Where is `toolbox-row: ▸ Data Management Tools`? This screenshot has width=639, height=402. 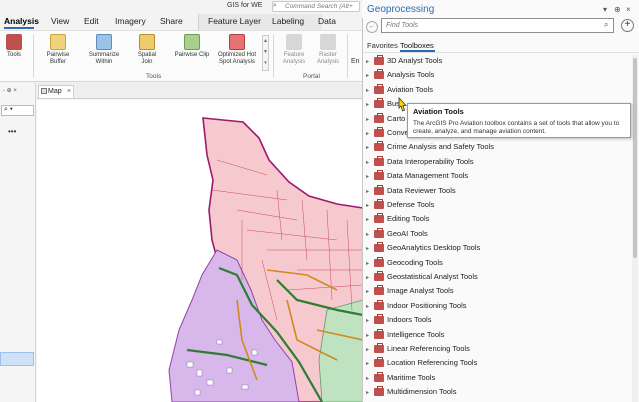 toolbox-row: ▸ Data Management Tools is located at coordinates (497, 177).